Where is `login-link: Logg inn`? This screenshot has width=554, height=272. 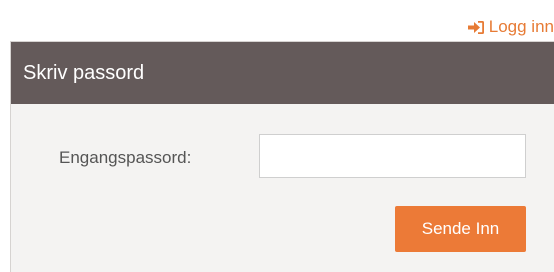
login-link: Logg inn is located at coordinates (510, 27).